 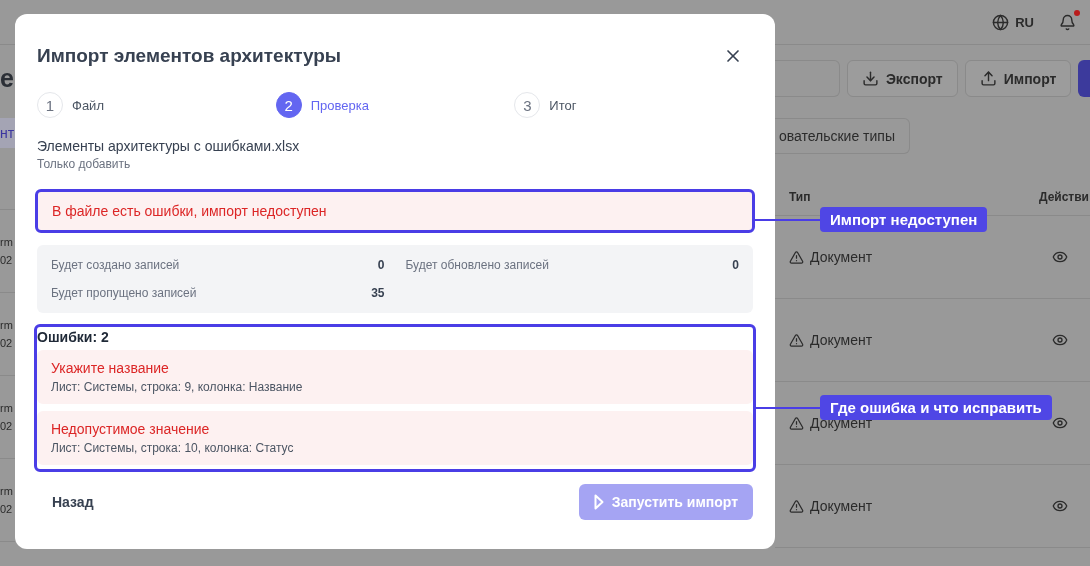 What do you see at coordinates (115, 265) in the screenshot?
I see `stat-label: Будет создано записей` at bounding box center [115, 265].